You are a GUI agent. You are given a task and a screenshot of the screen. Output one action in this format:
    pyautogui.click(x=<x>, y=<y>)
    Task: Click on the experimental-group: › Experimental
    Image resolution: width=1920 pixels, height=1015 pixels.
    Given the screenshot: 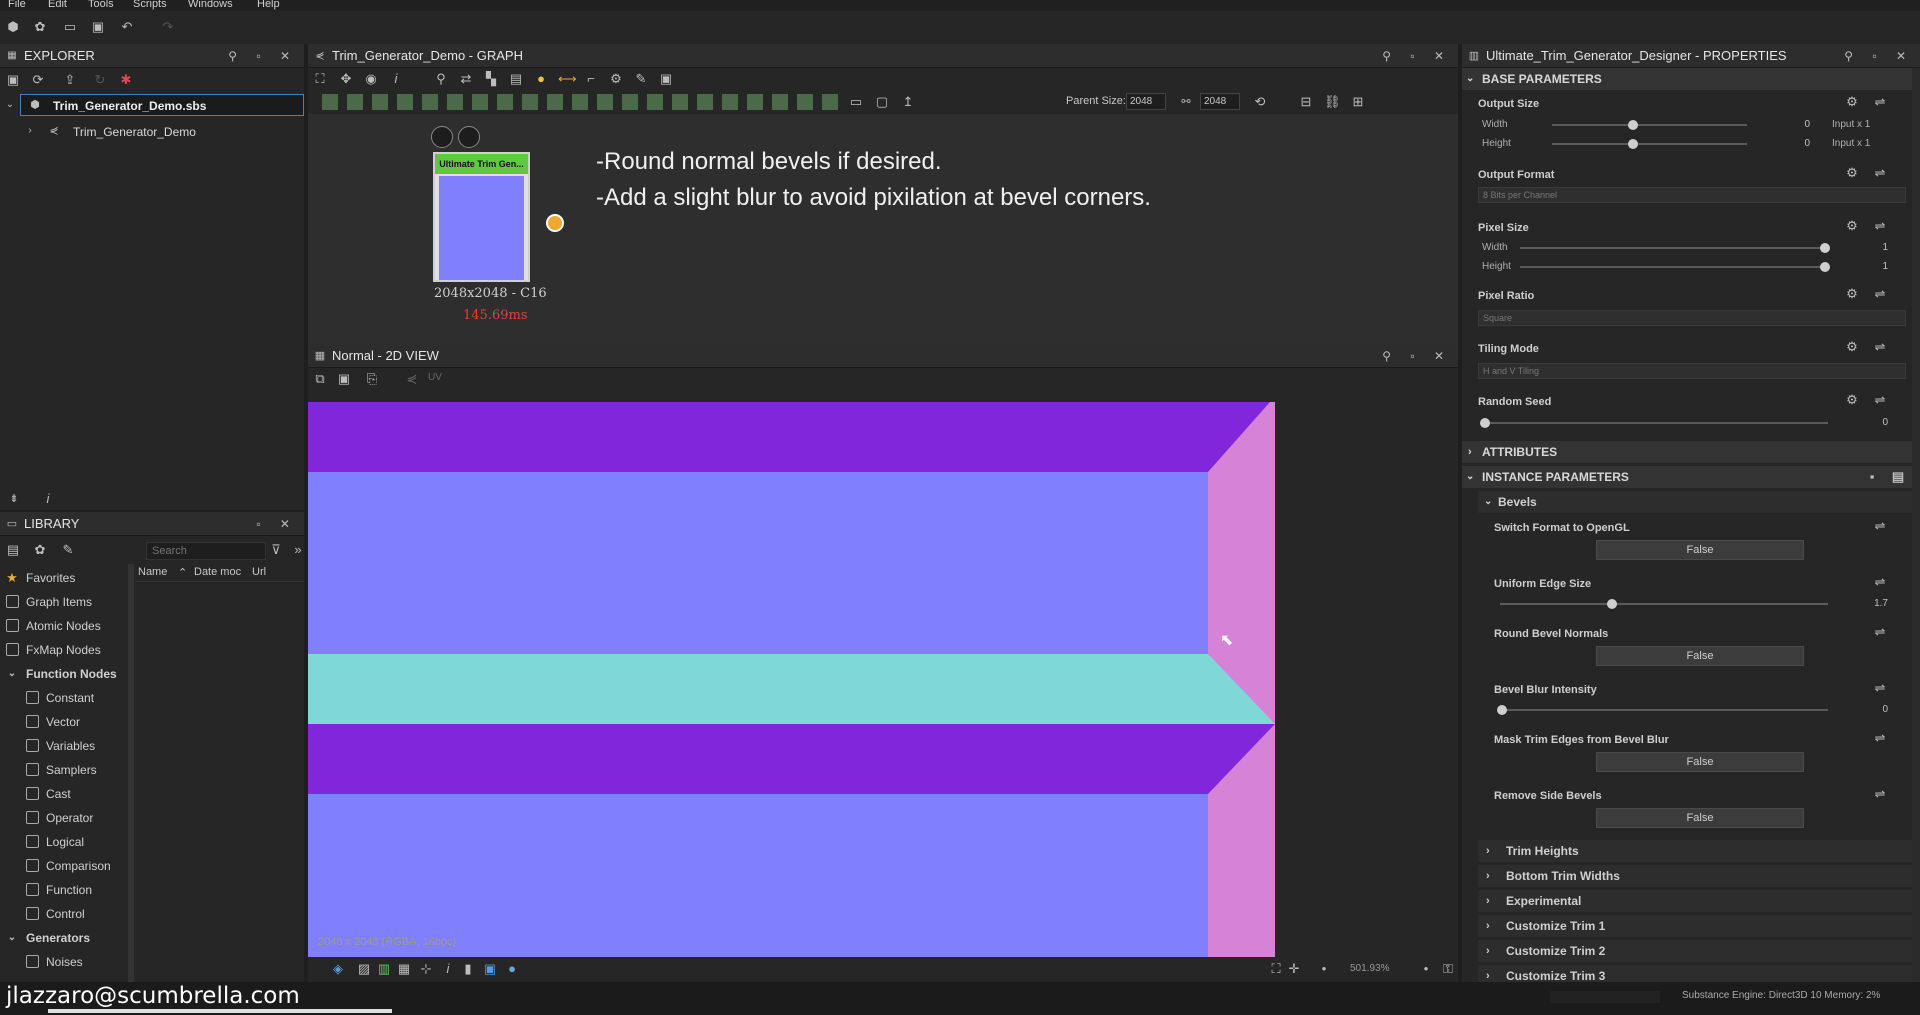 What is the action you would take?
    pyautogui.click(x=1695, y=901)
    